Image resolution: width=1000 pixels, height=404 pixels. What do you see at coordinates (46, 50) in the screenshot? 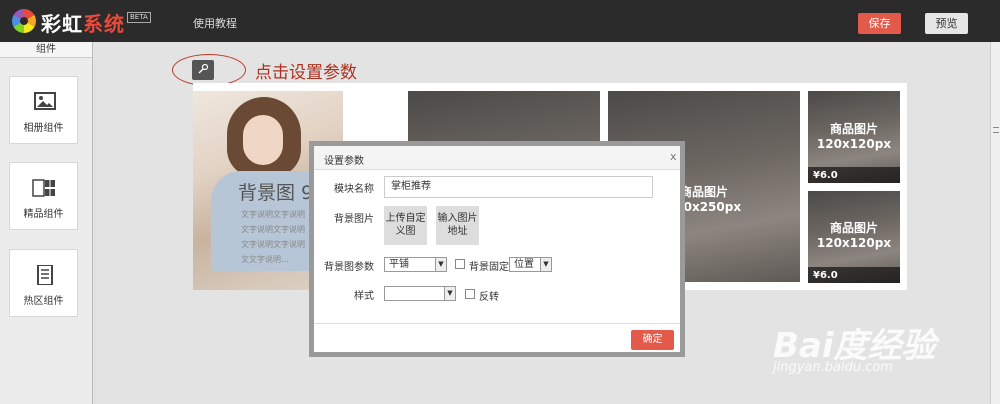
I see `sidebar-header: 组件` at bounding box center [46, 50].